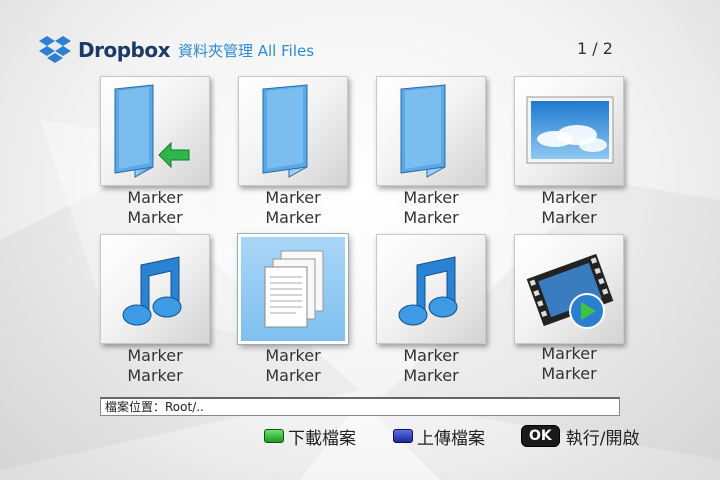 Image resolution: width=720 pixels, height=480 pixels. I want to click on image-file-icon, so click(570, 130).